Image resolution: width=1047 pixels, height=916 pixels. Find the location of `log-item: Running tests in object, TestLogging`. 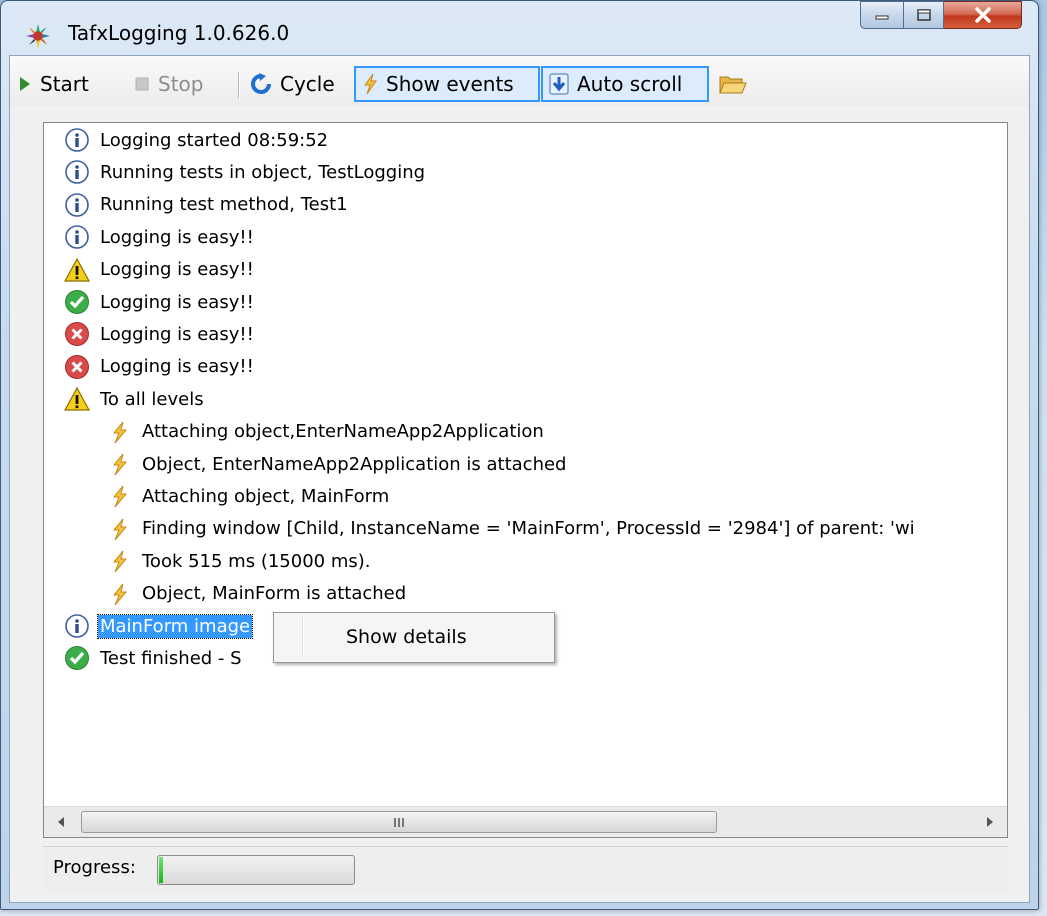

log-item: Running tests in object, TestLogging is located at coordinates (245, 172).